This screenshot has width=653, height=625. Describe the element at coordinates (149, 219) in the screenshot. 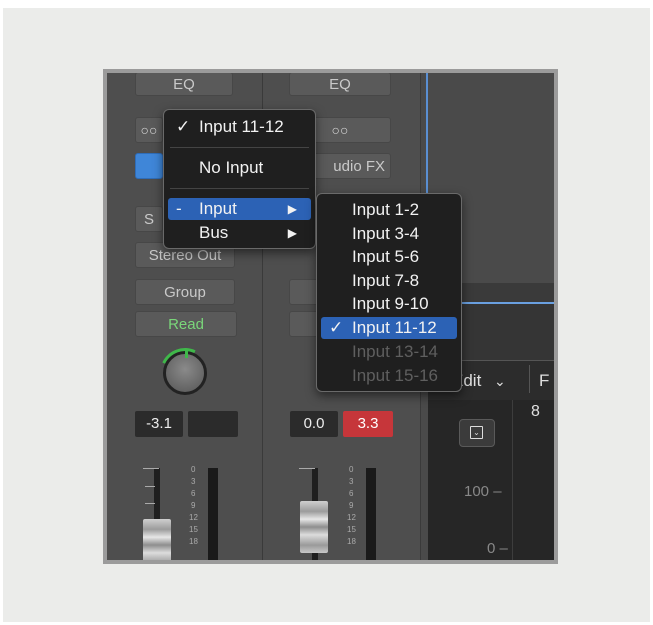

I see `s-button: S` at that location.